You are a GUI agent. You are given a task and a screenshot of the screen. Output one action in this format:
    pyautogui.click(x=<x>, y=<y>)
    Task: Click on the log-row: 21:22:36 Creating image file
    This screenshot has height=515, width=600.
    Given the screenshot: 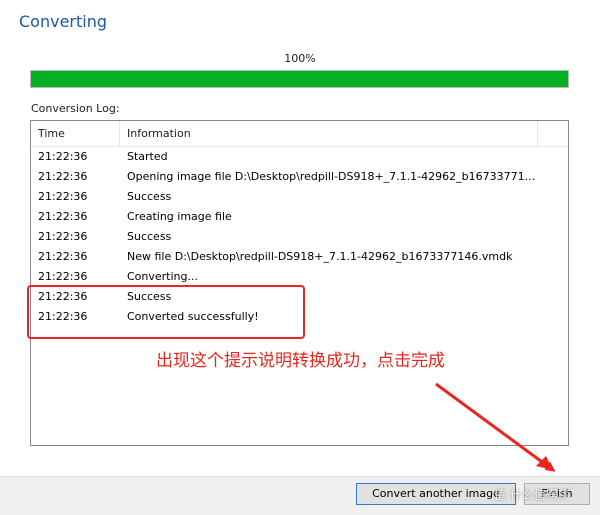 What is the action you would take?
    pyautogui.click(x=299, y=217)
    